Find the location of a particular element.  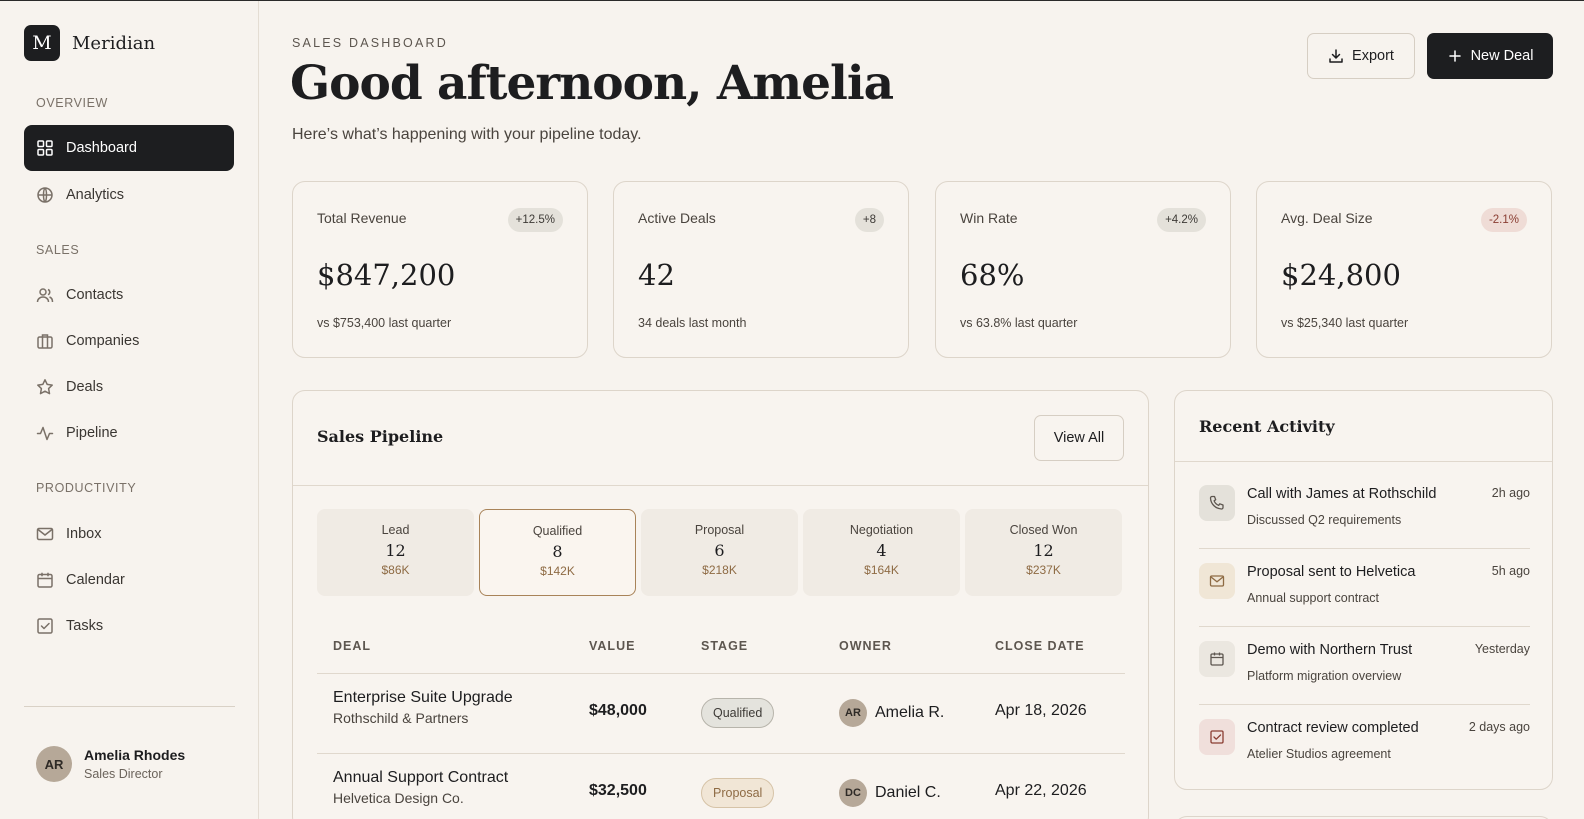

nav-section-sales: SALES is located at coordinates (58, 250).